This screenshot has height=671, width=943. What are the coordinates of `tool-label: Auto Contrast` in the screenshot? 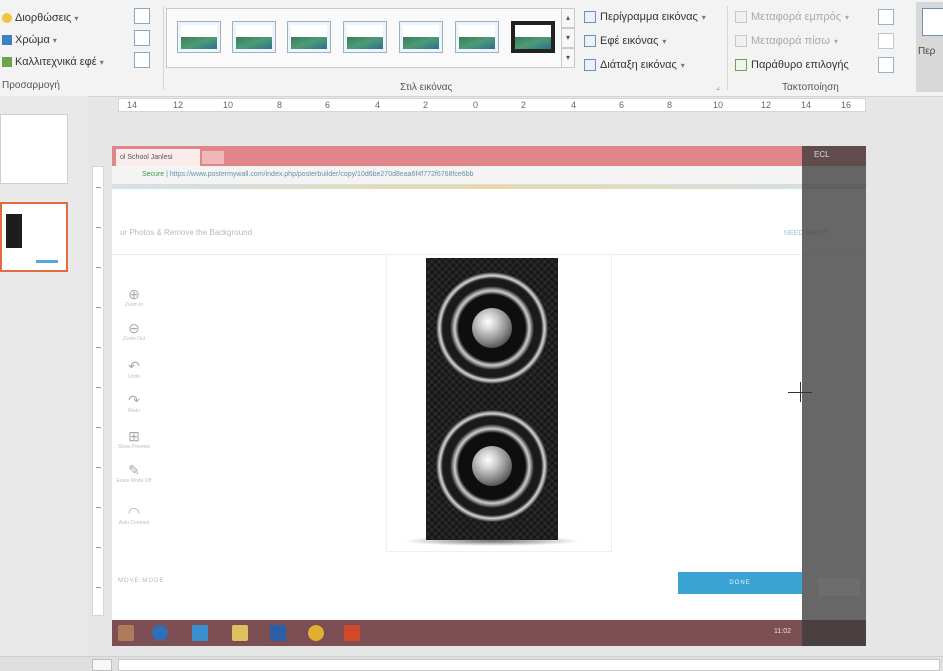 It's located at (134, 523).